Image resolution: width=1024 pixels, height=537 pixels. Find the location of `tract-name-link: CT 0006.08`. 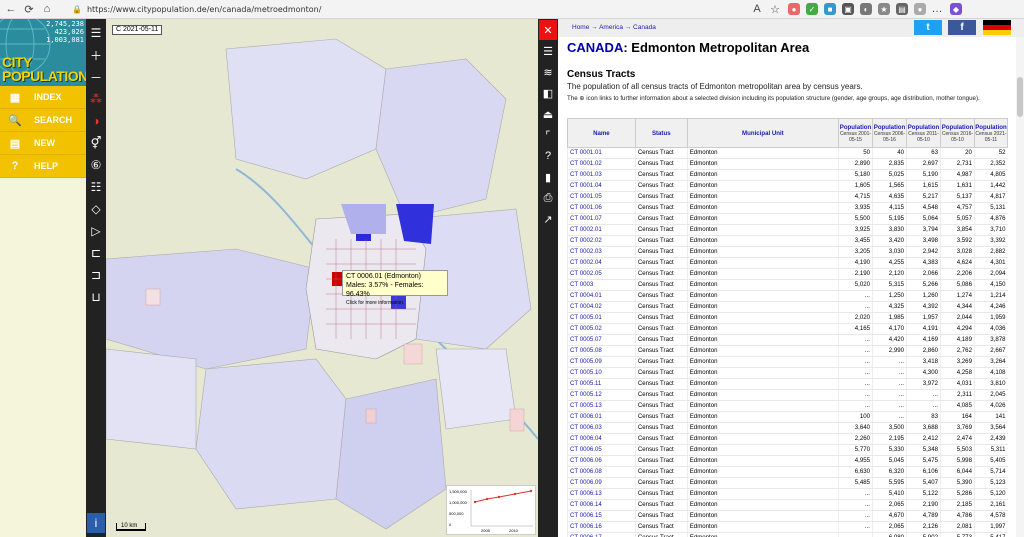

tract-name-link: CT 0006.08 is located at coordinates (601, 472).